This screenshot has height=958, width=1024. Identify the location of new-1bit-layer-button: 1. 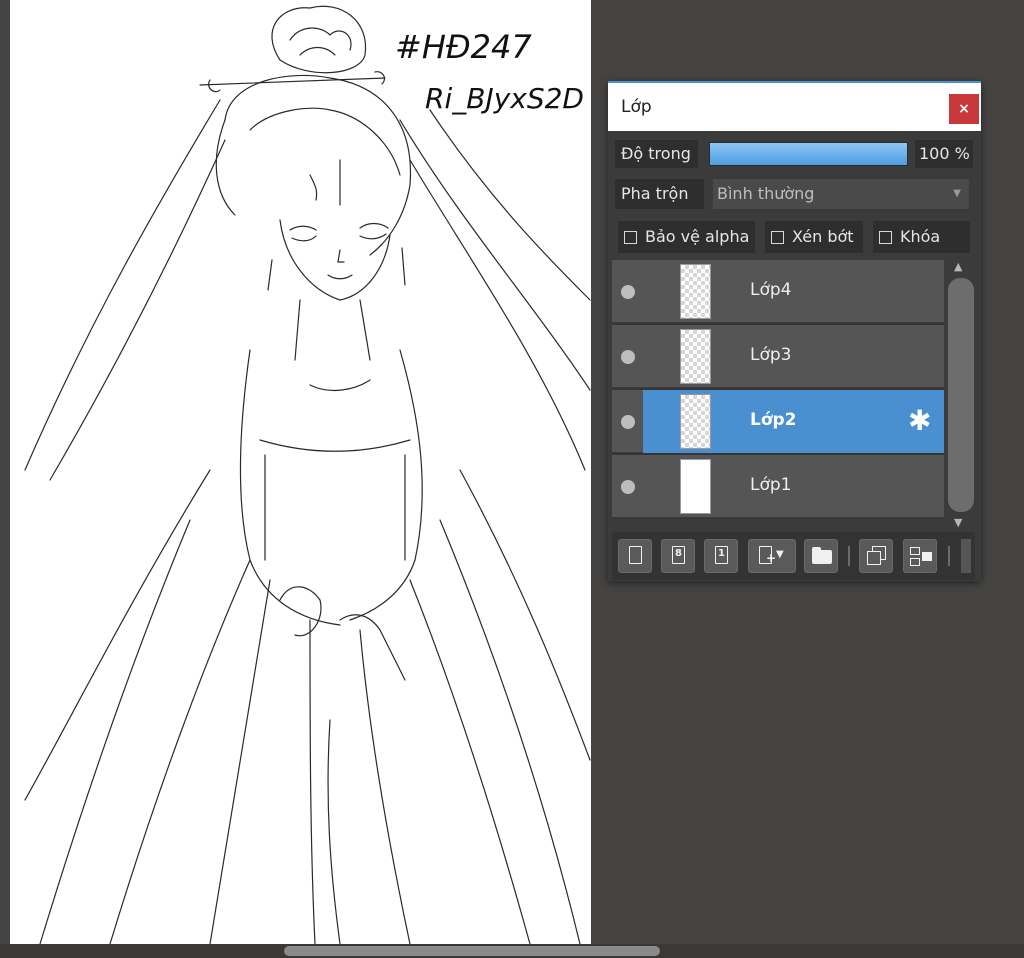
(721, 556).